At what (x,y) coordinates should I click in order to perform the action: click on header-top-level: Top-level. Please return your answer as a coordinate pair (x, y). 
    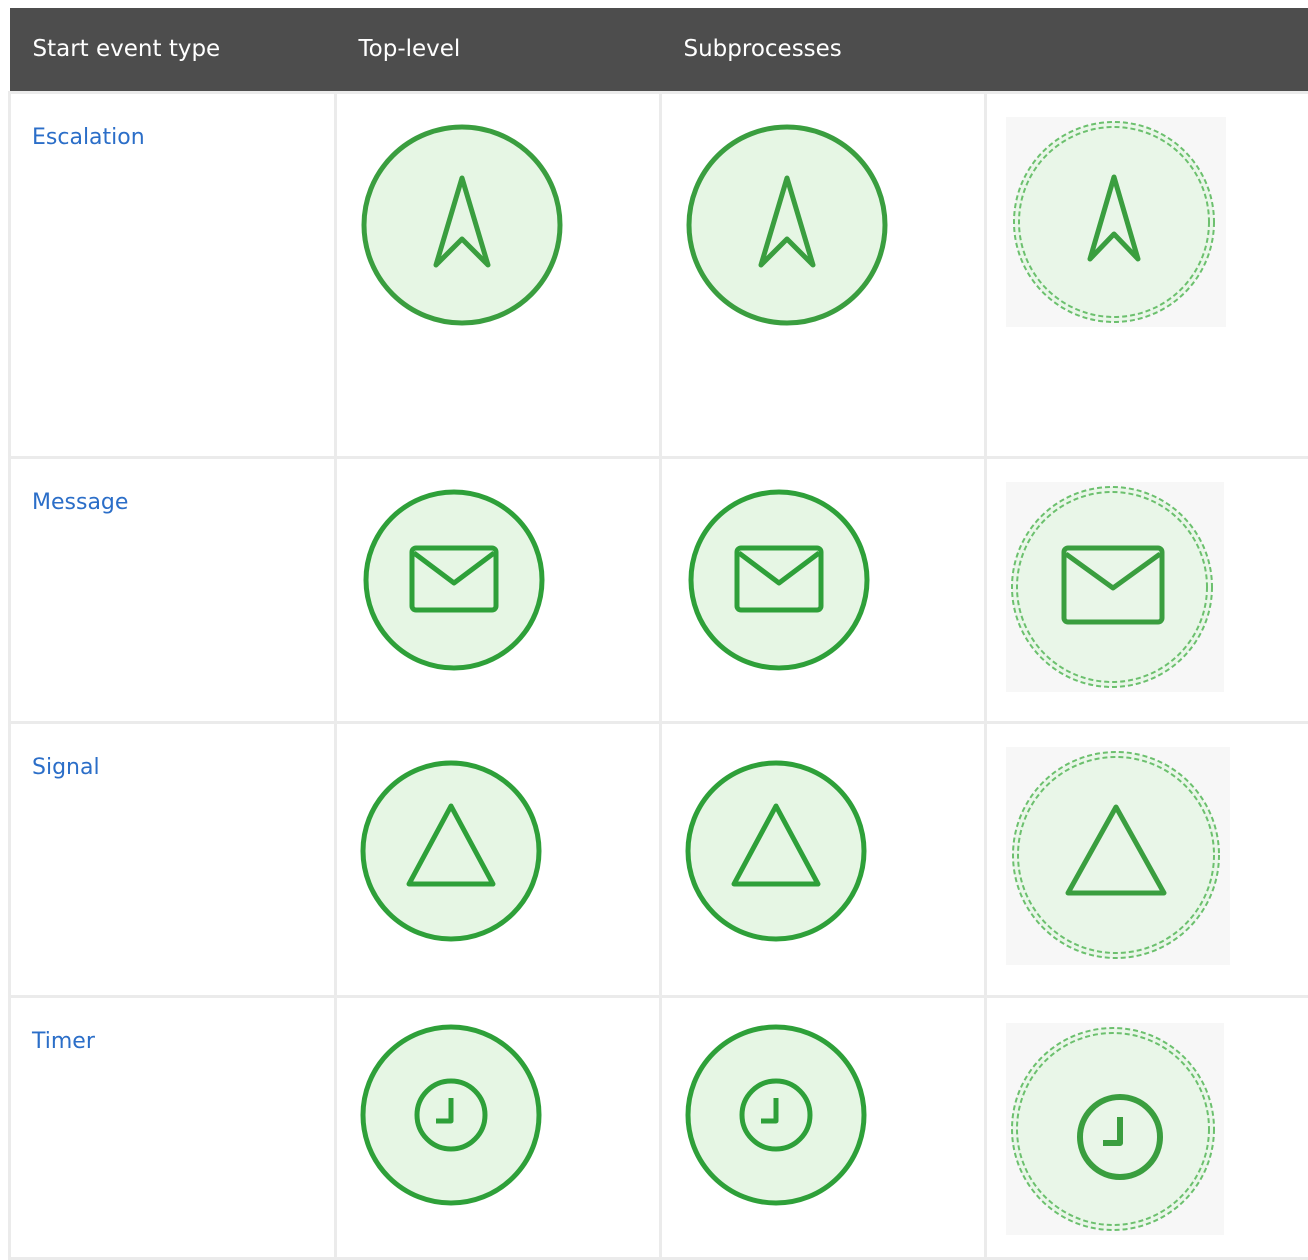
    Looking at the image, I should click on (498, 50).